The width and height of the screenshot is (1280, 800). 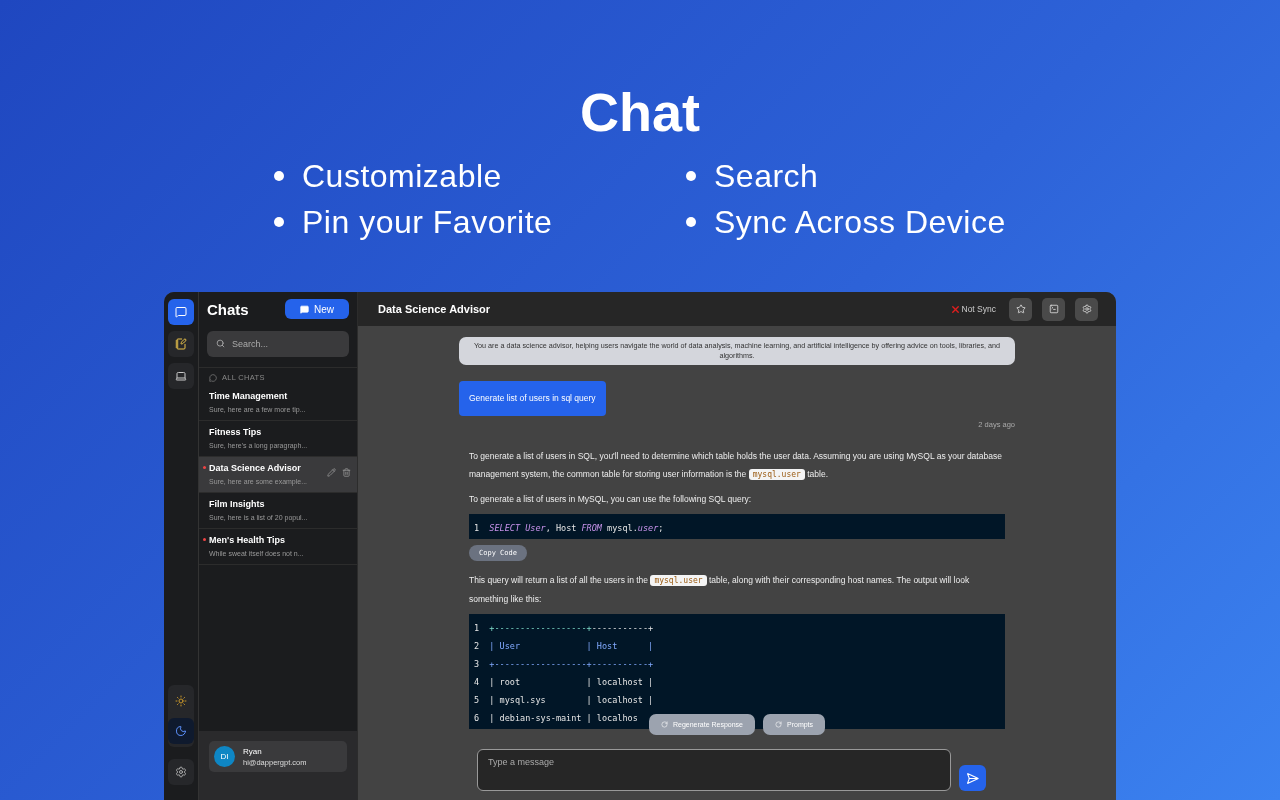 I want to click on chat-icon, so click(x=181, y=312).